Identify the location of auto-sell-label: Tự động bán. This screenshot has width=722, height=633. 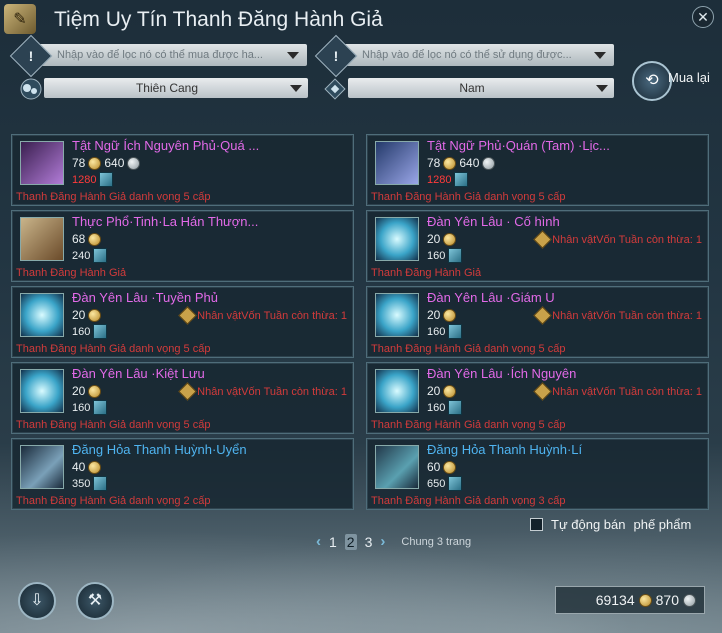
(588, 524).